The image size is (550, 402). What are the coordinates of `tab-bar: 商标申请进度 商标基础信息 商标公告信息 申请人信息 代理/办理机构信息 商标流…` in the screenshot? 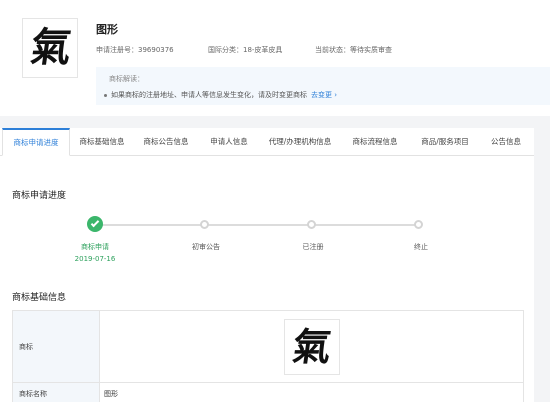 It's located at (267, 142).